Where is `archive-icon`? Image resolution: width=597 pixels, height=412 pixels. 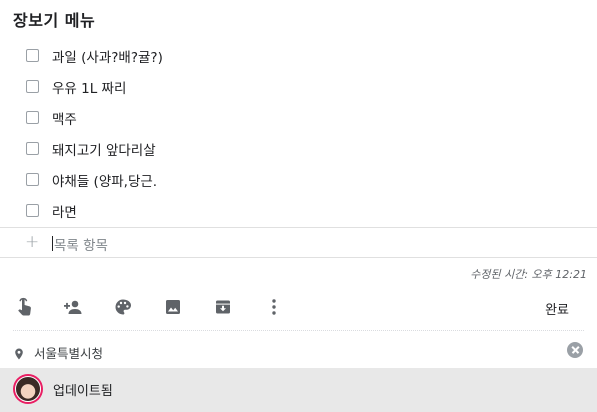 archive-icon is located at coordinates (223, 307).